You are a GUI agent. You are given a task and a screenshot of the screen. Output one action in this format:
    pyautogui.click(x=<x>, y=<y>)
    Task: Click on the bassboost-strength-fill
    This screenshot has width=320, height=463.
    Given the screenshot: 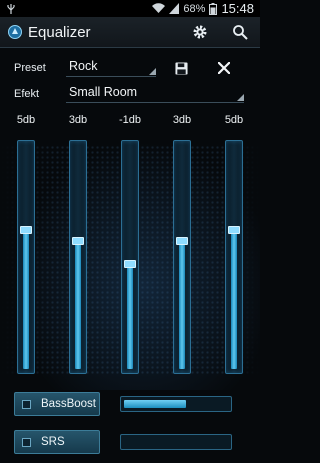 What is the action you would take?
    pyautogui.click(x=155, y=404)
    